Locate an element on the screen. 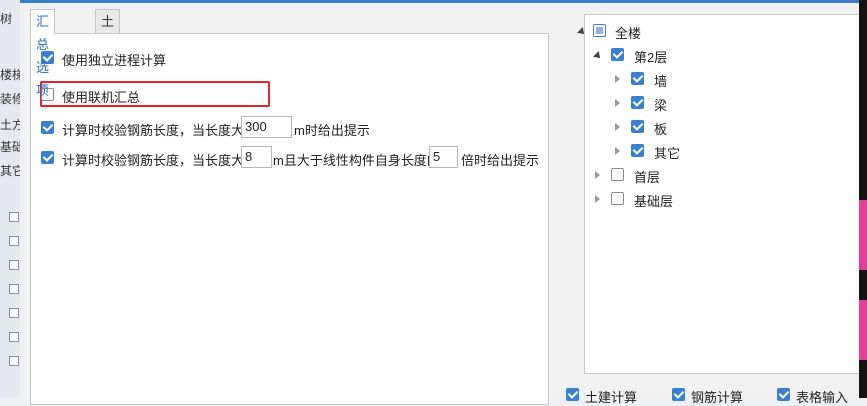 Image resolution: width=867 pixels, height=406 pixels. online-summary-label: 使用联机汇总 is located at coordinates (101, 97).